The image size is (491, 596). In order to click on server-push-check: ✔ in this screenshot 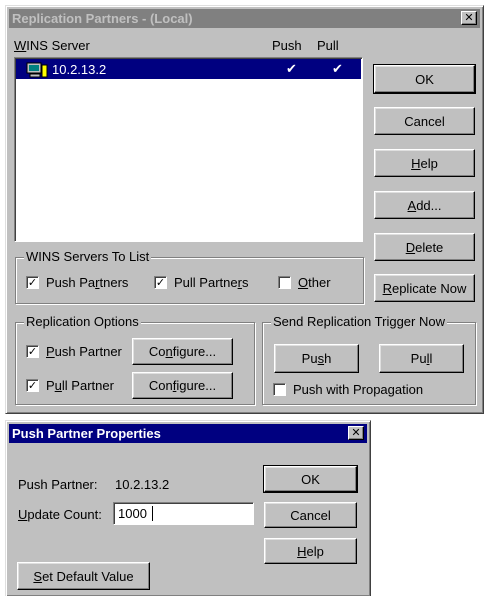, I will do `click(291, 68)`.